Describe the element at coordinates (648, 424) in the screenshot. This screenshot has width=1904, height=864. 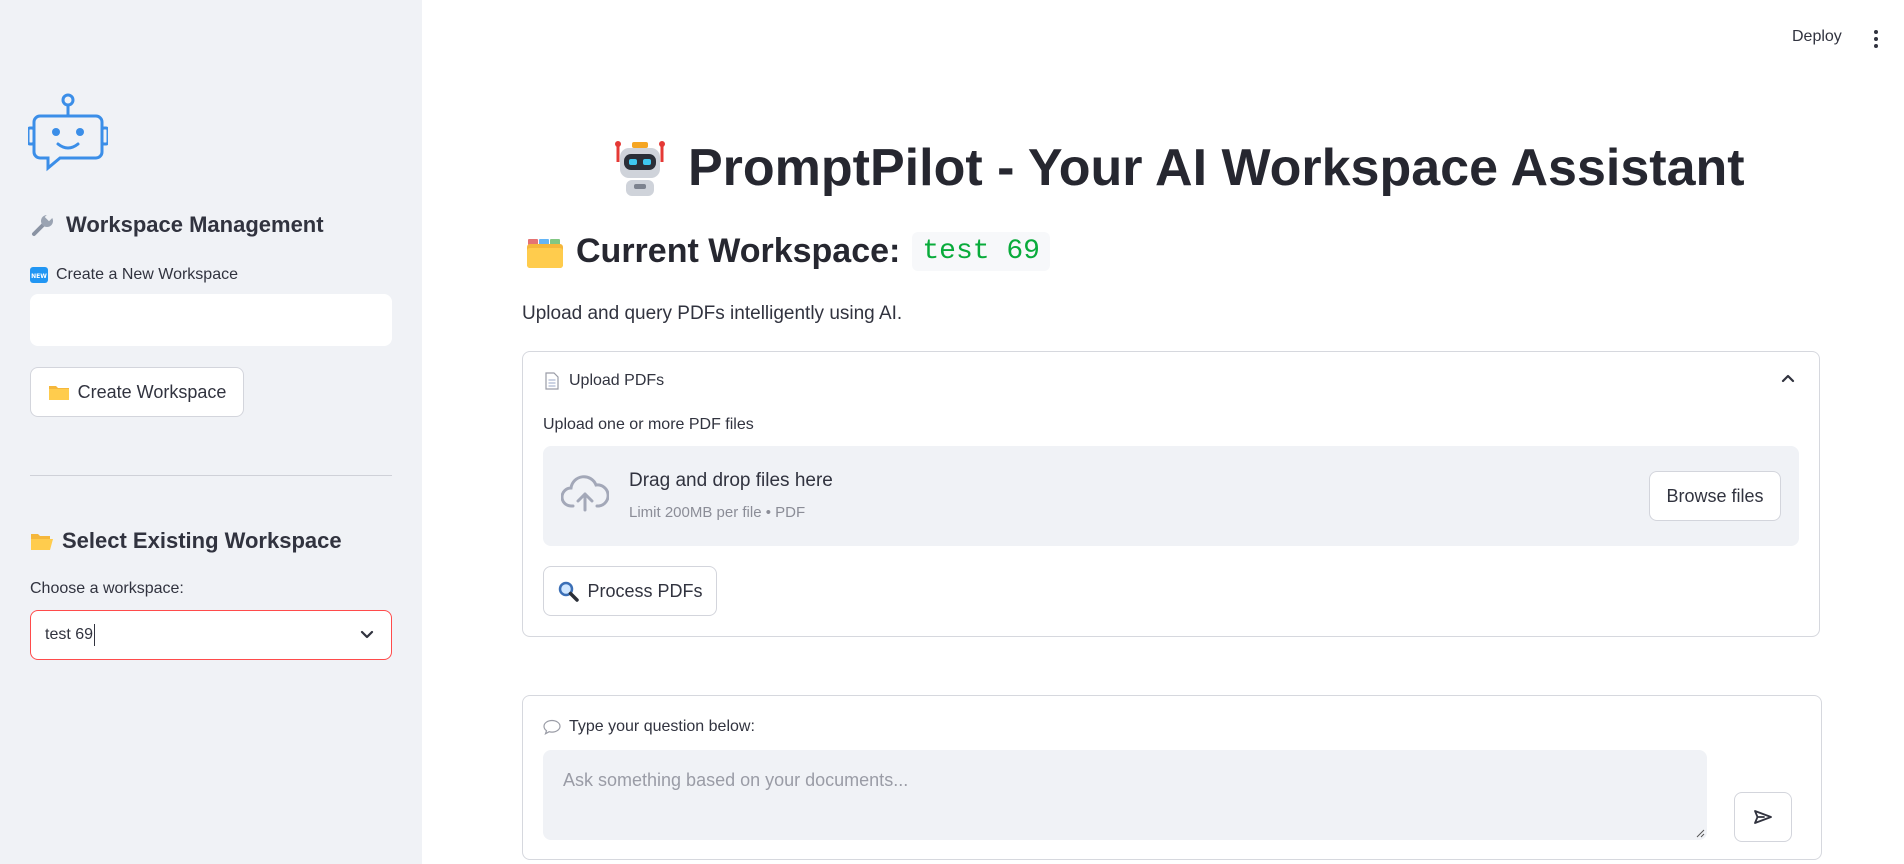
I see `upload-files-label: Upload one or more PDF files` at that location.